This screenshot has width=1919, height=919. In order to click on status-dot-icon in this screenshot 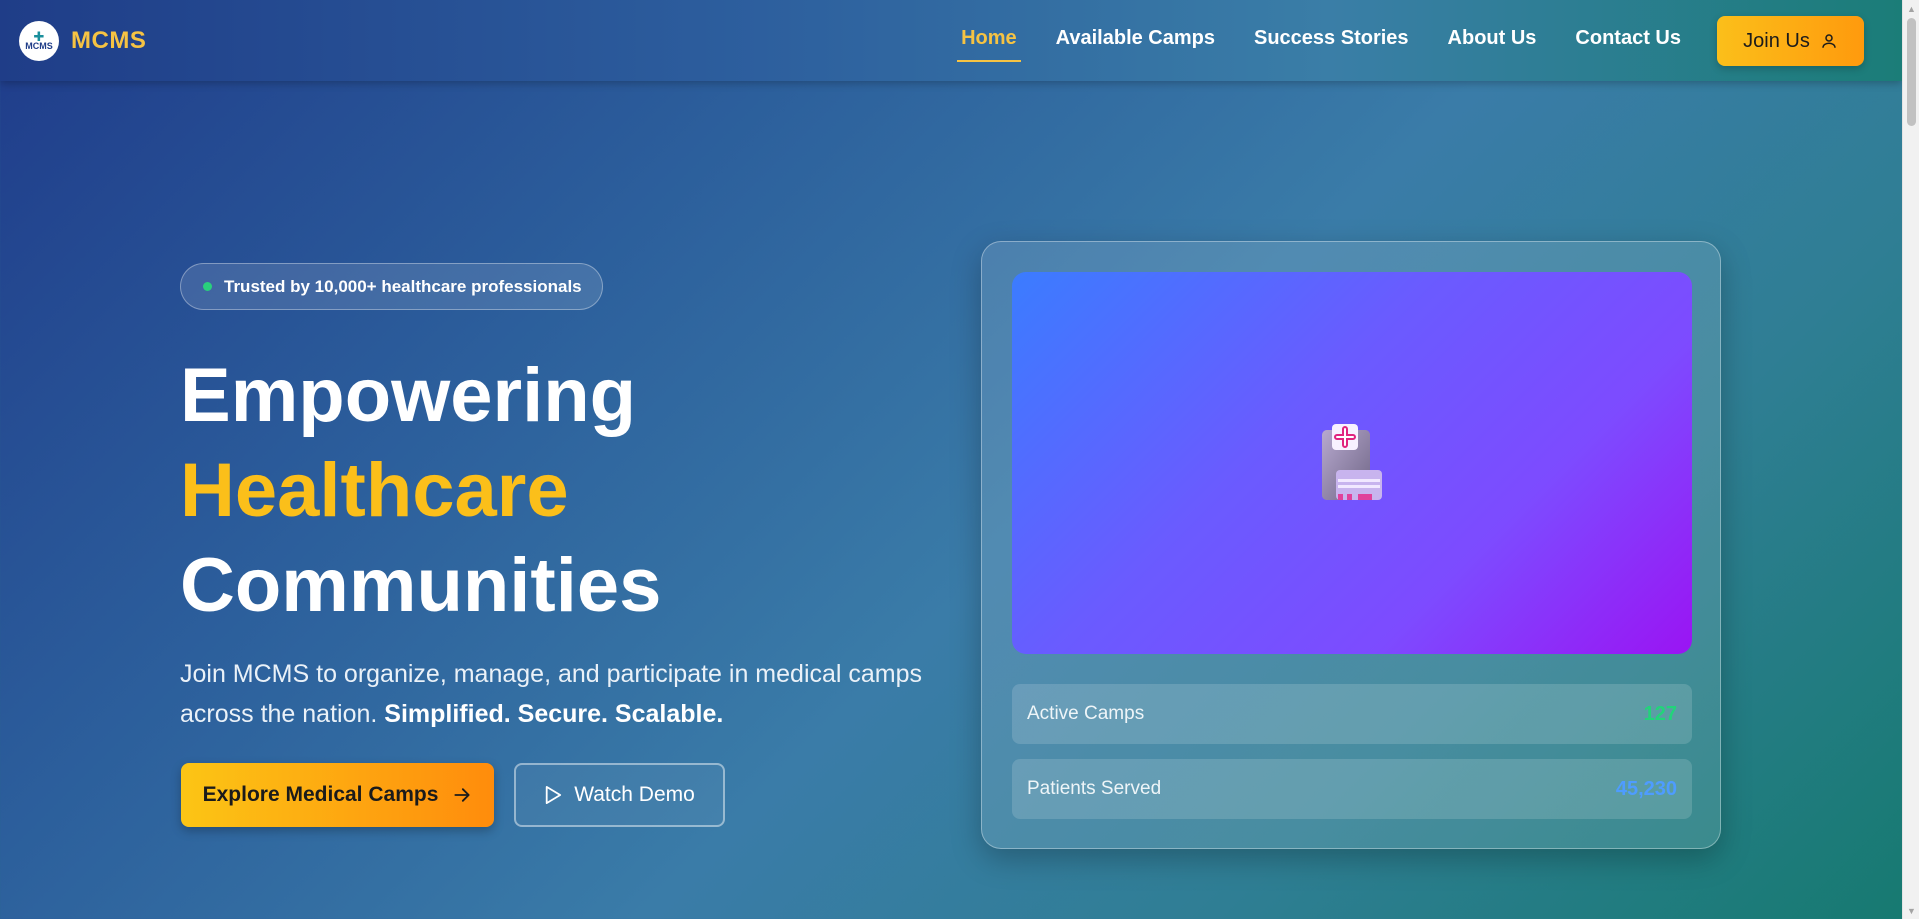, I will do `click(207, 286)`.